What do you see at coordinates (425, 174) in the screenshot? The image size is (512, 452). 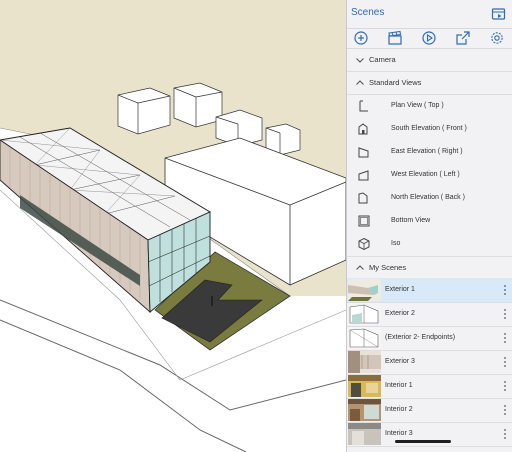 I see `standard-view-label: West Elevation ( Left )` at bounding box center [425, 174].